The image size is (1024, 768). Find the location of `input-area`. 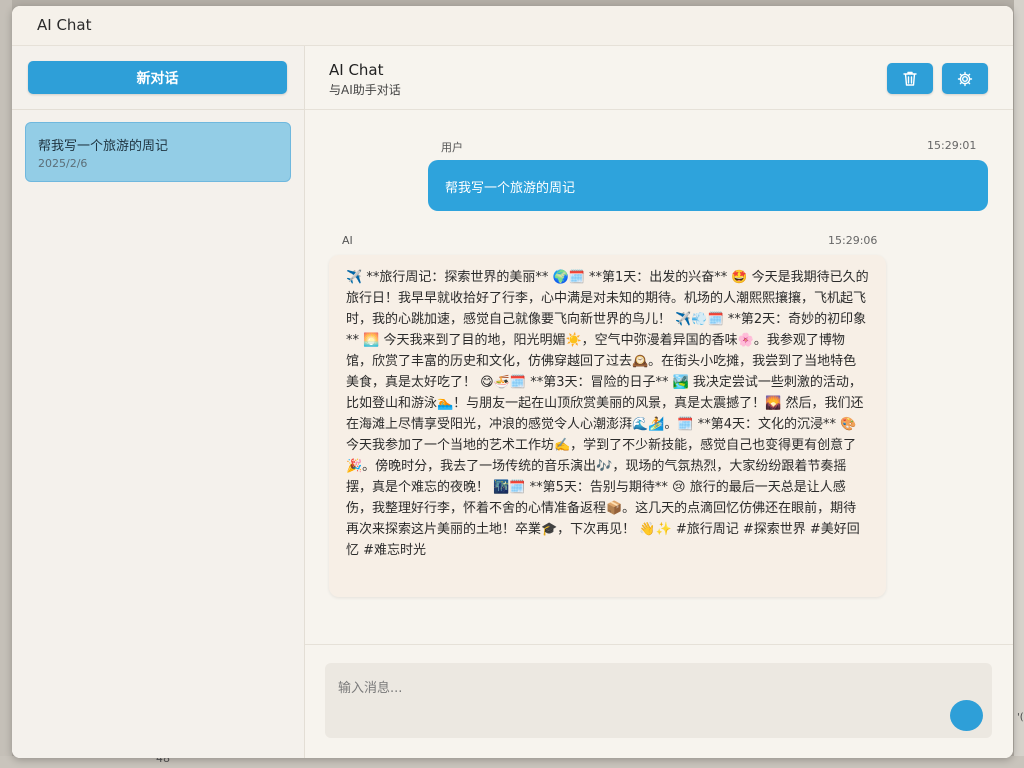

input-area is located at coordinates (659, 701).